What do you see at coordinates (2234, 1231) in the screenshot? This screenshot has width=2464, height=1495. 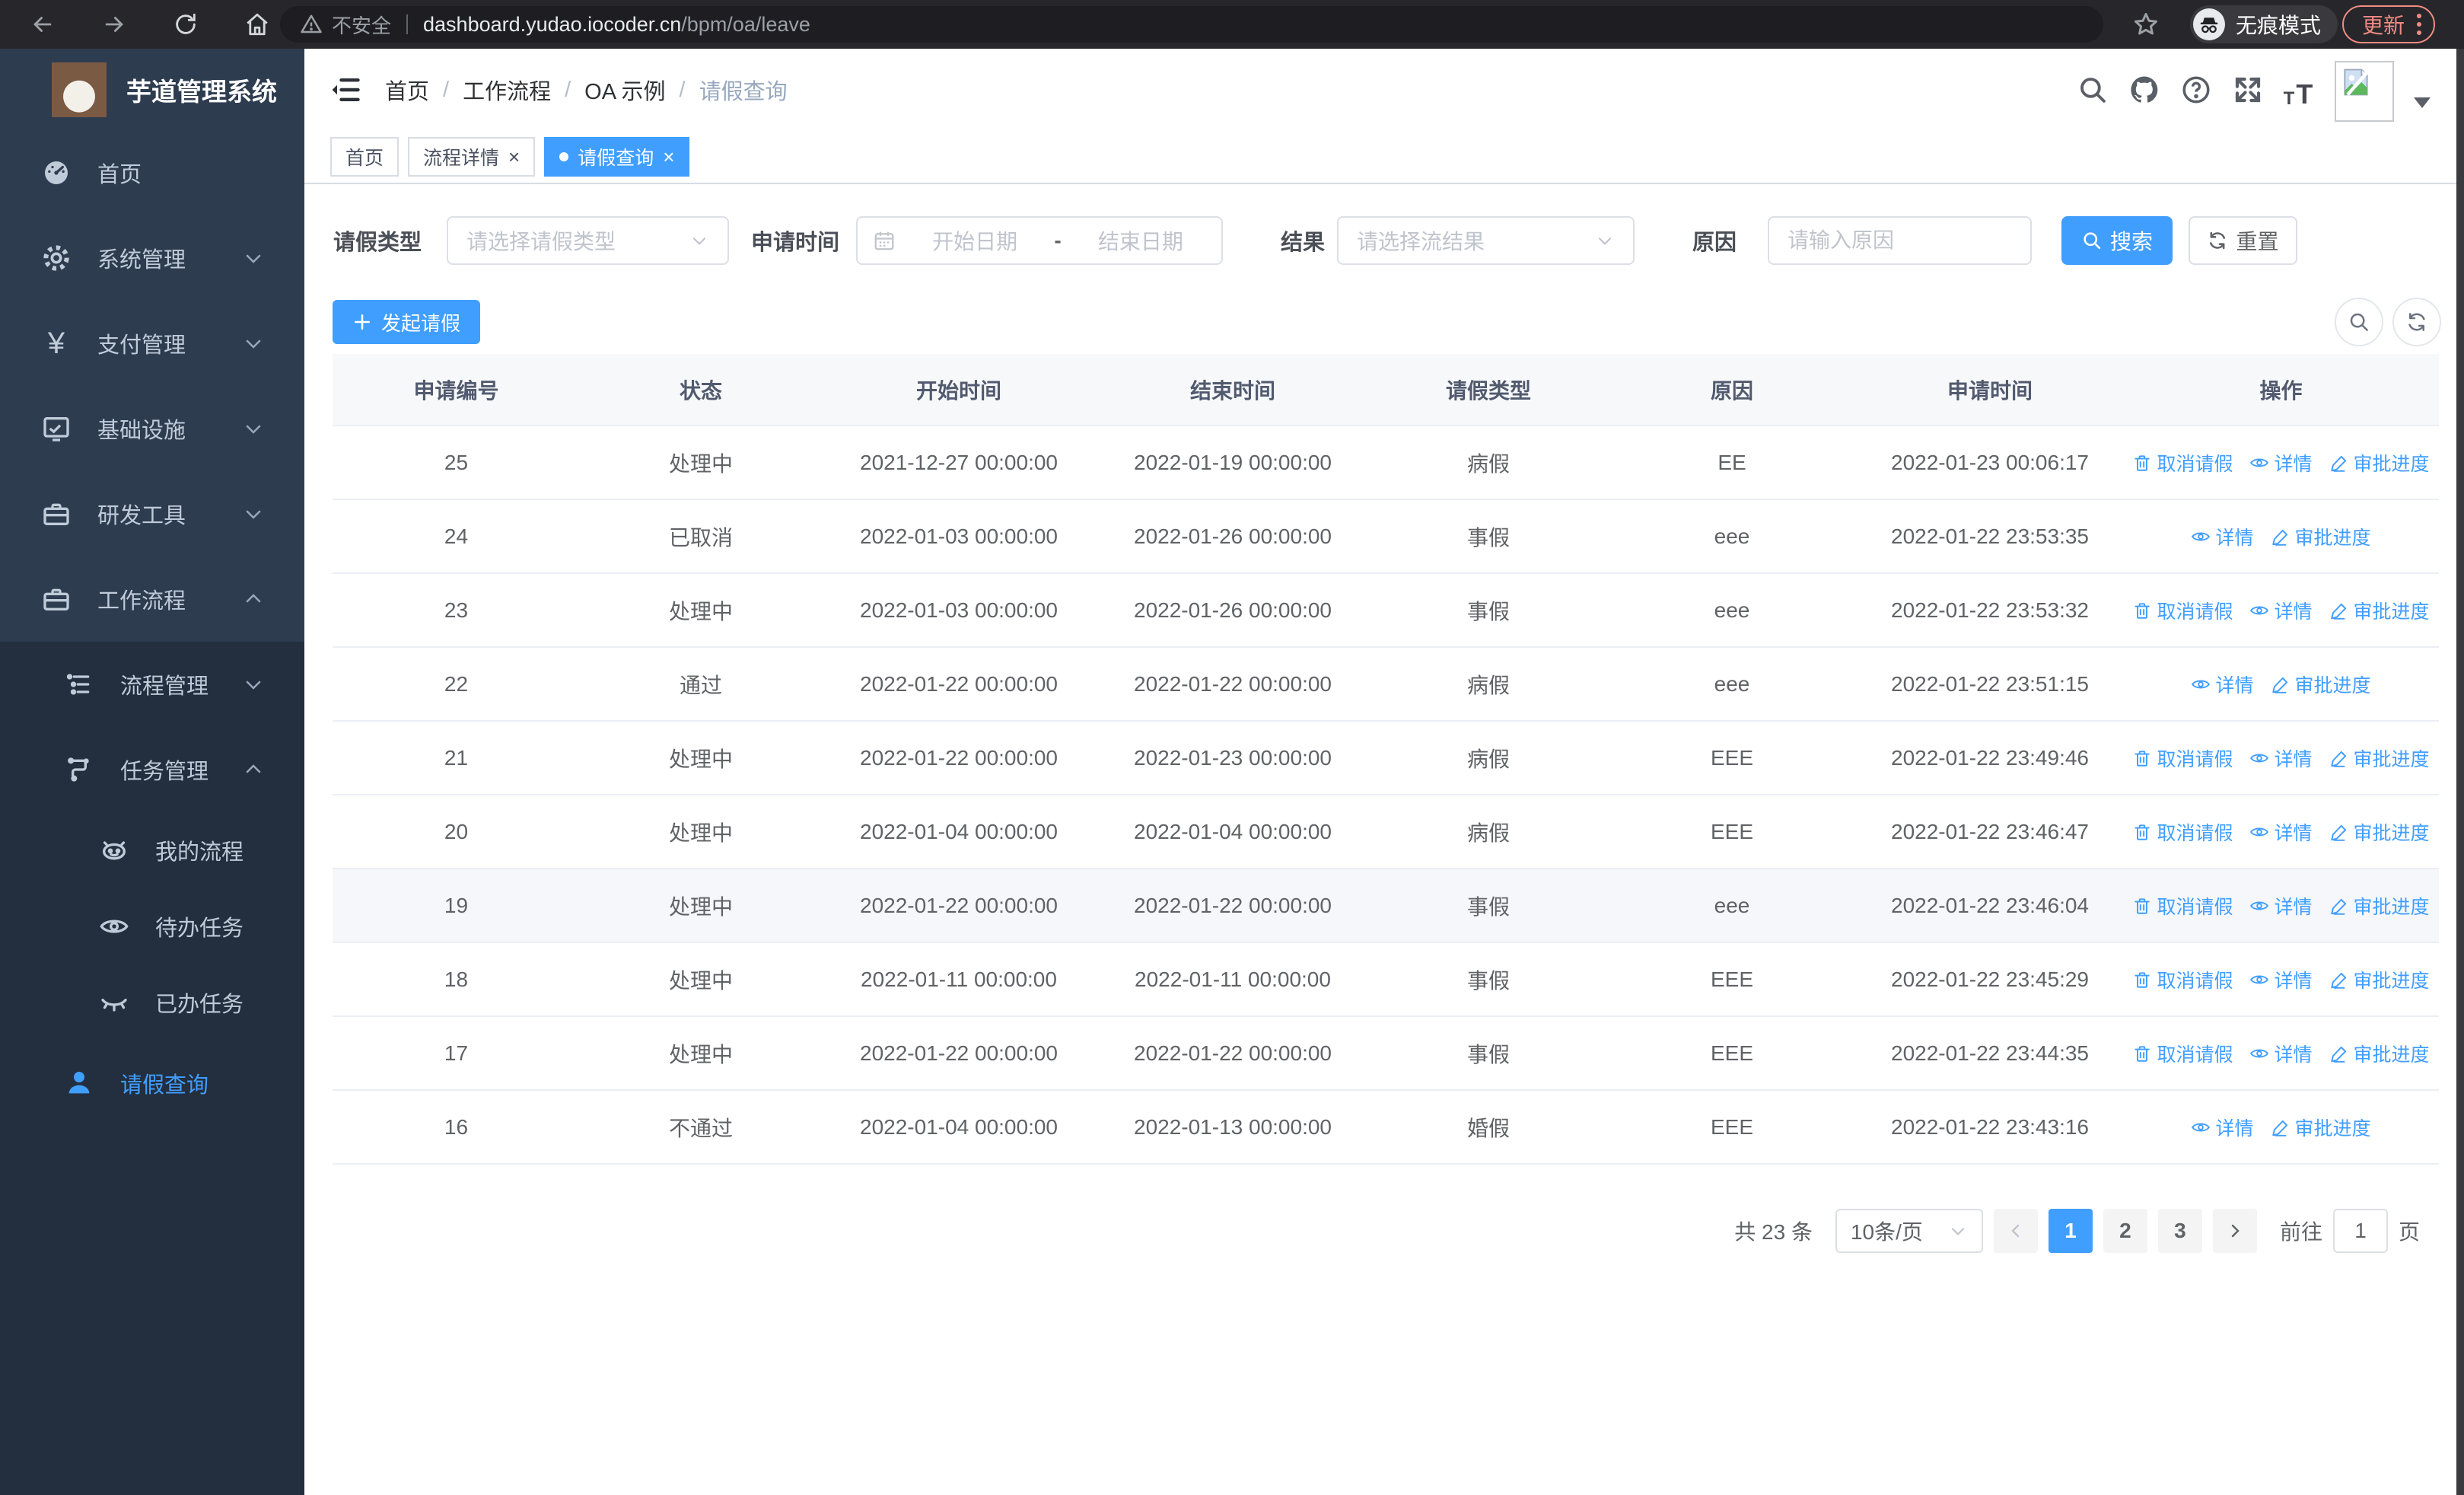 I see `next-page-button` at bounding box center [2234, 1231].